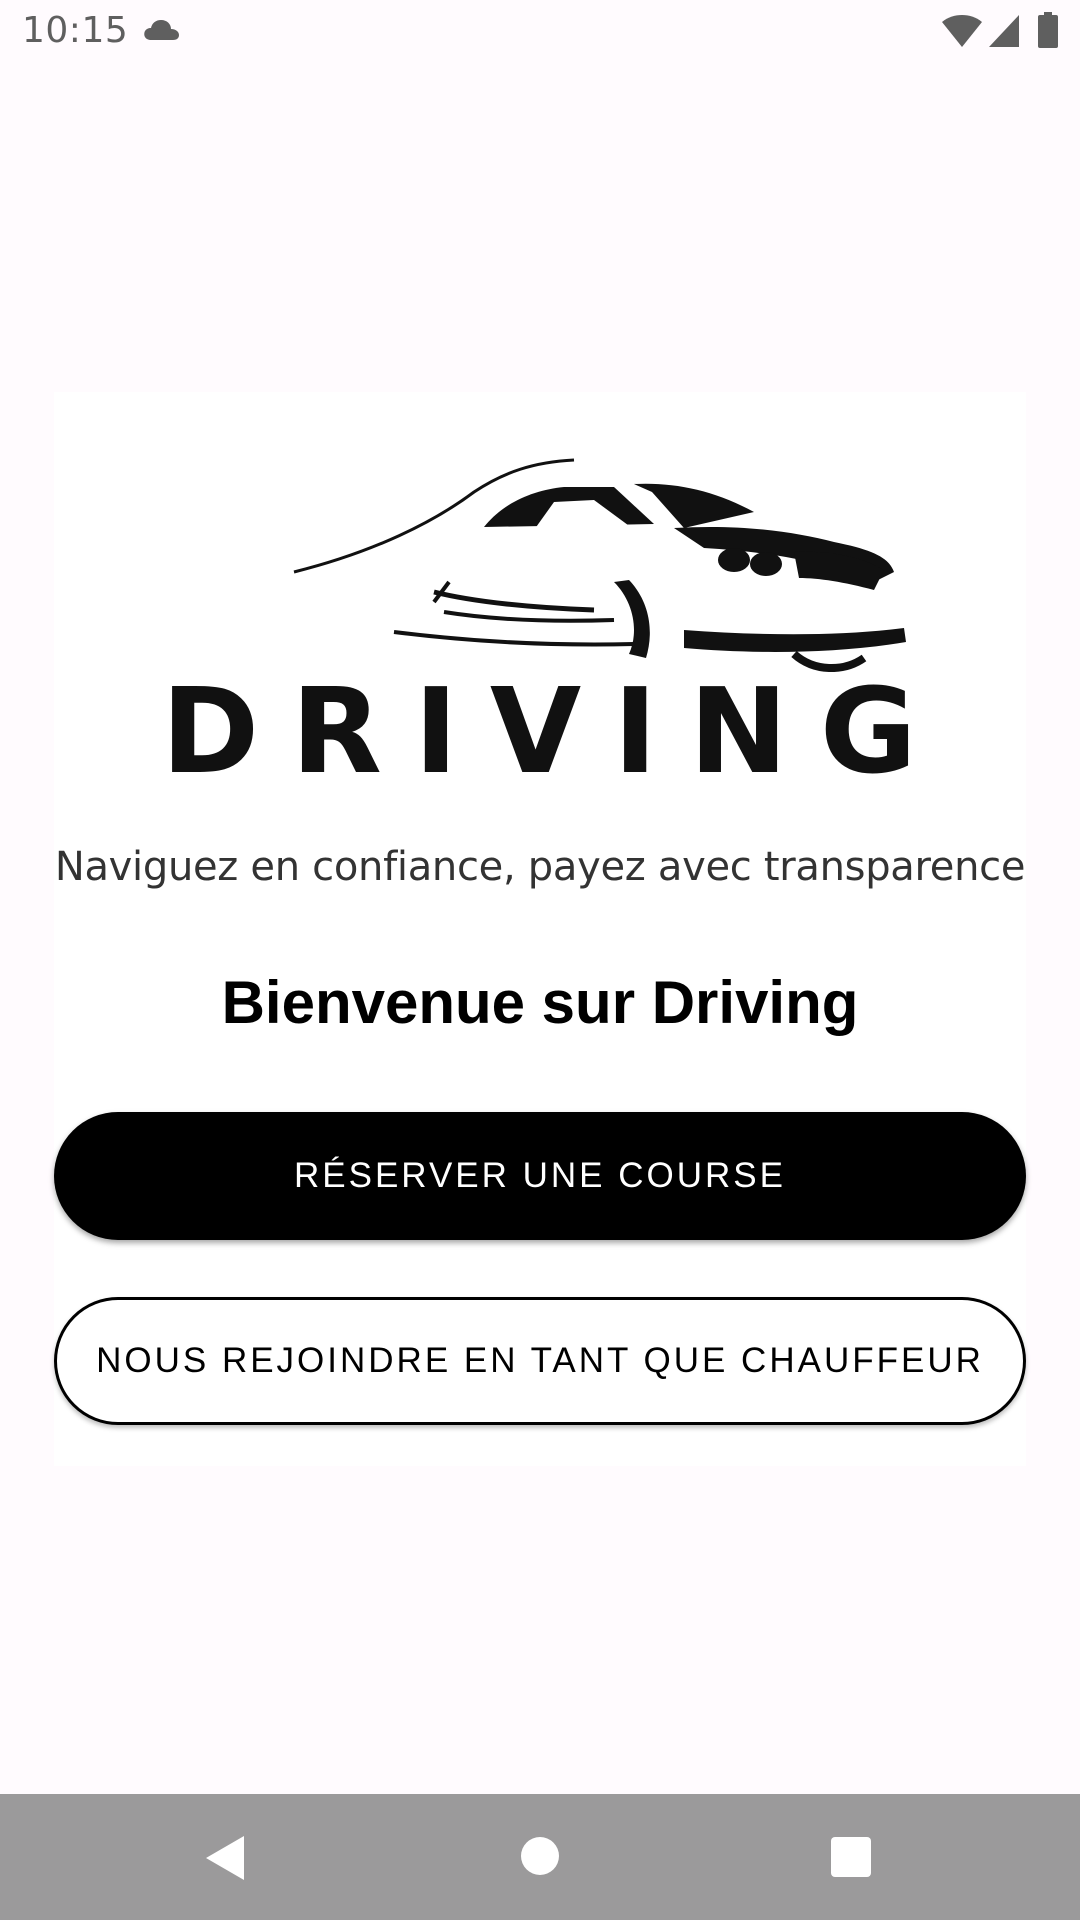 The width and height of the screenshot is (1080, 1920). I want to click on cloud-icon, so click(161, 30).